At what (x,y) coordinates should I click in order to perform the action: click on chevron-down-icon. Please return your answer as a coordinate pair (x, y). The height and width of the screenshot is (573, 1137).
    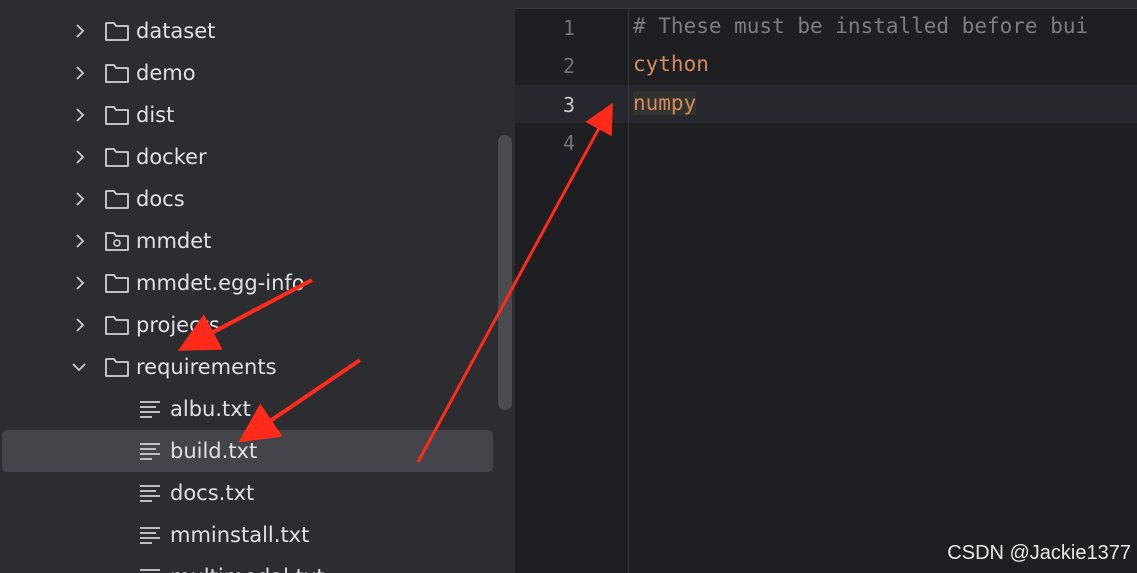
    Looking at the image, I should click on (79, 367).